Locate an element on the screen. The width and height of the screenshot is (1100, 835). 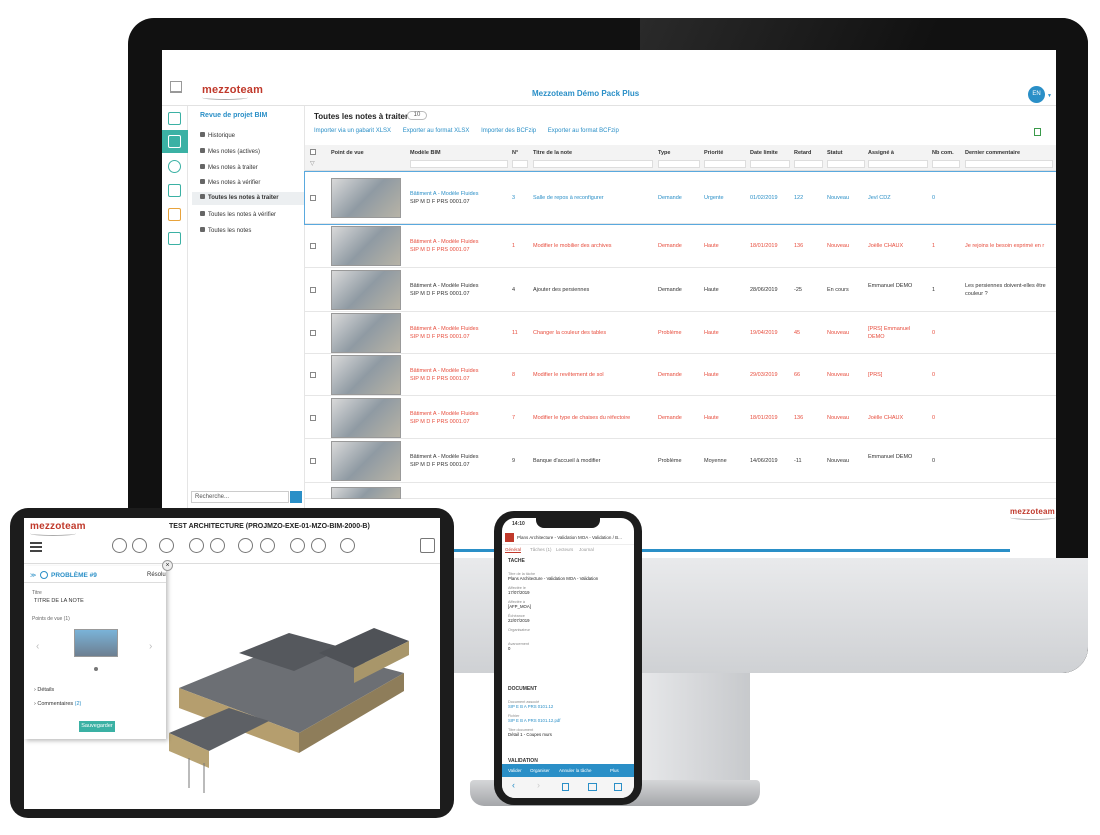
tablet-toolbar is located at coordinates (232, 549).